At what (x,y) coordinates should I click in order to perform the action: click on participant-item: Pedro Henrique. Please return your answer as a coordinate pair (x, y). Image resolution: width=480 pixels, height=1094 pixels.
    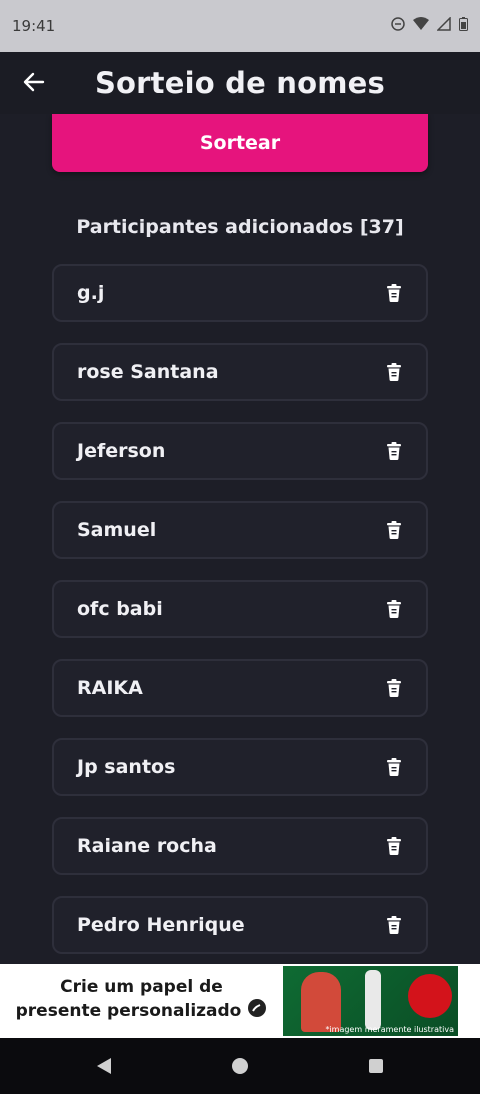
    Looking at the image, I should click on (240, 925).